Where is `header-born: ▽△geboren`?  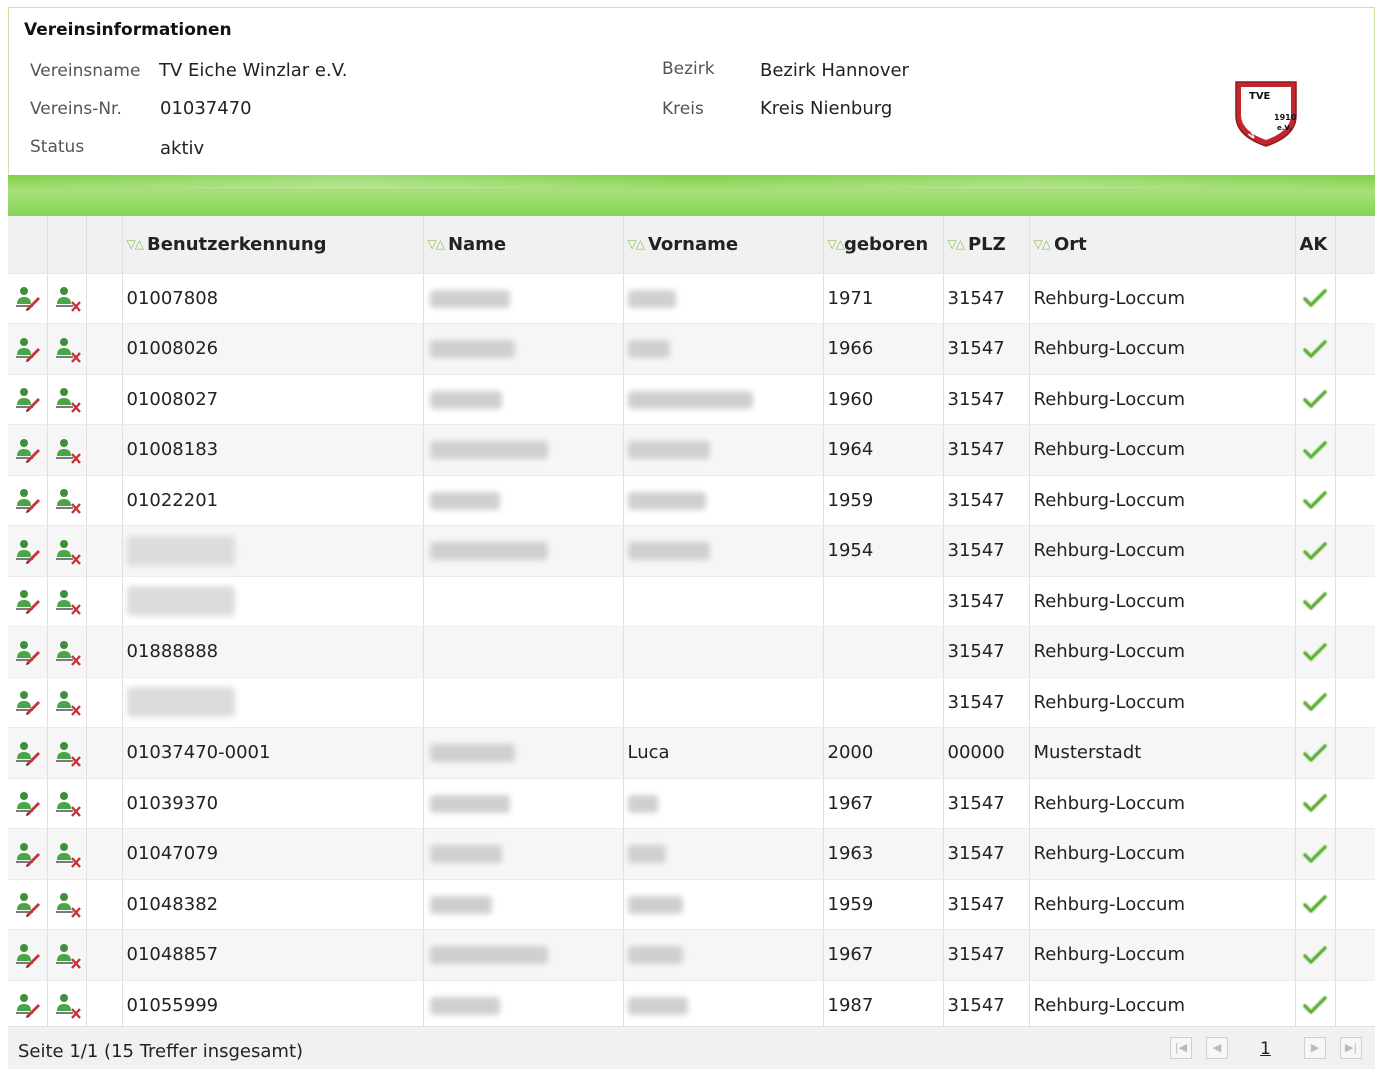 header-born: ▽△geboren is located at coordinates (883, 245).